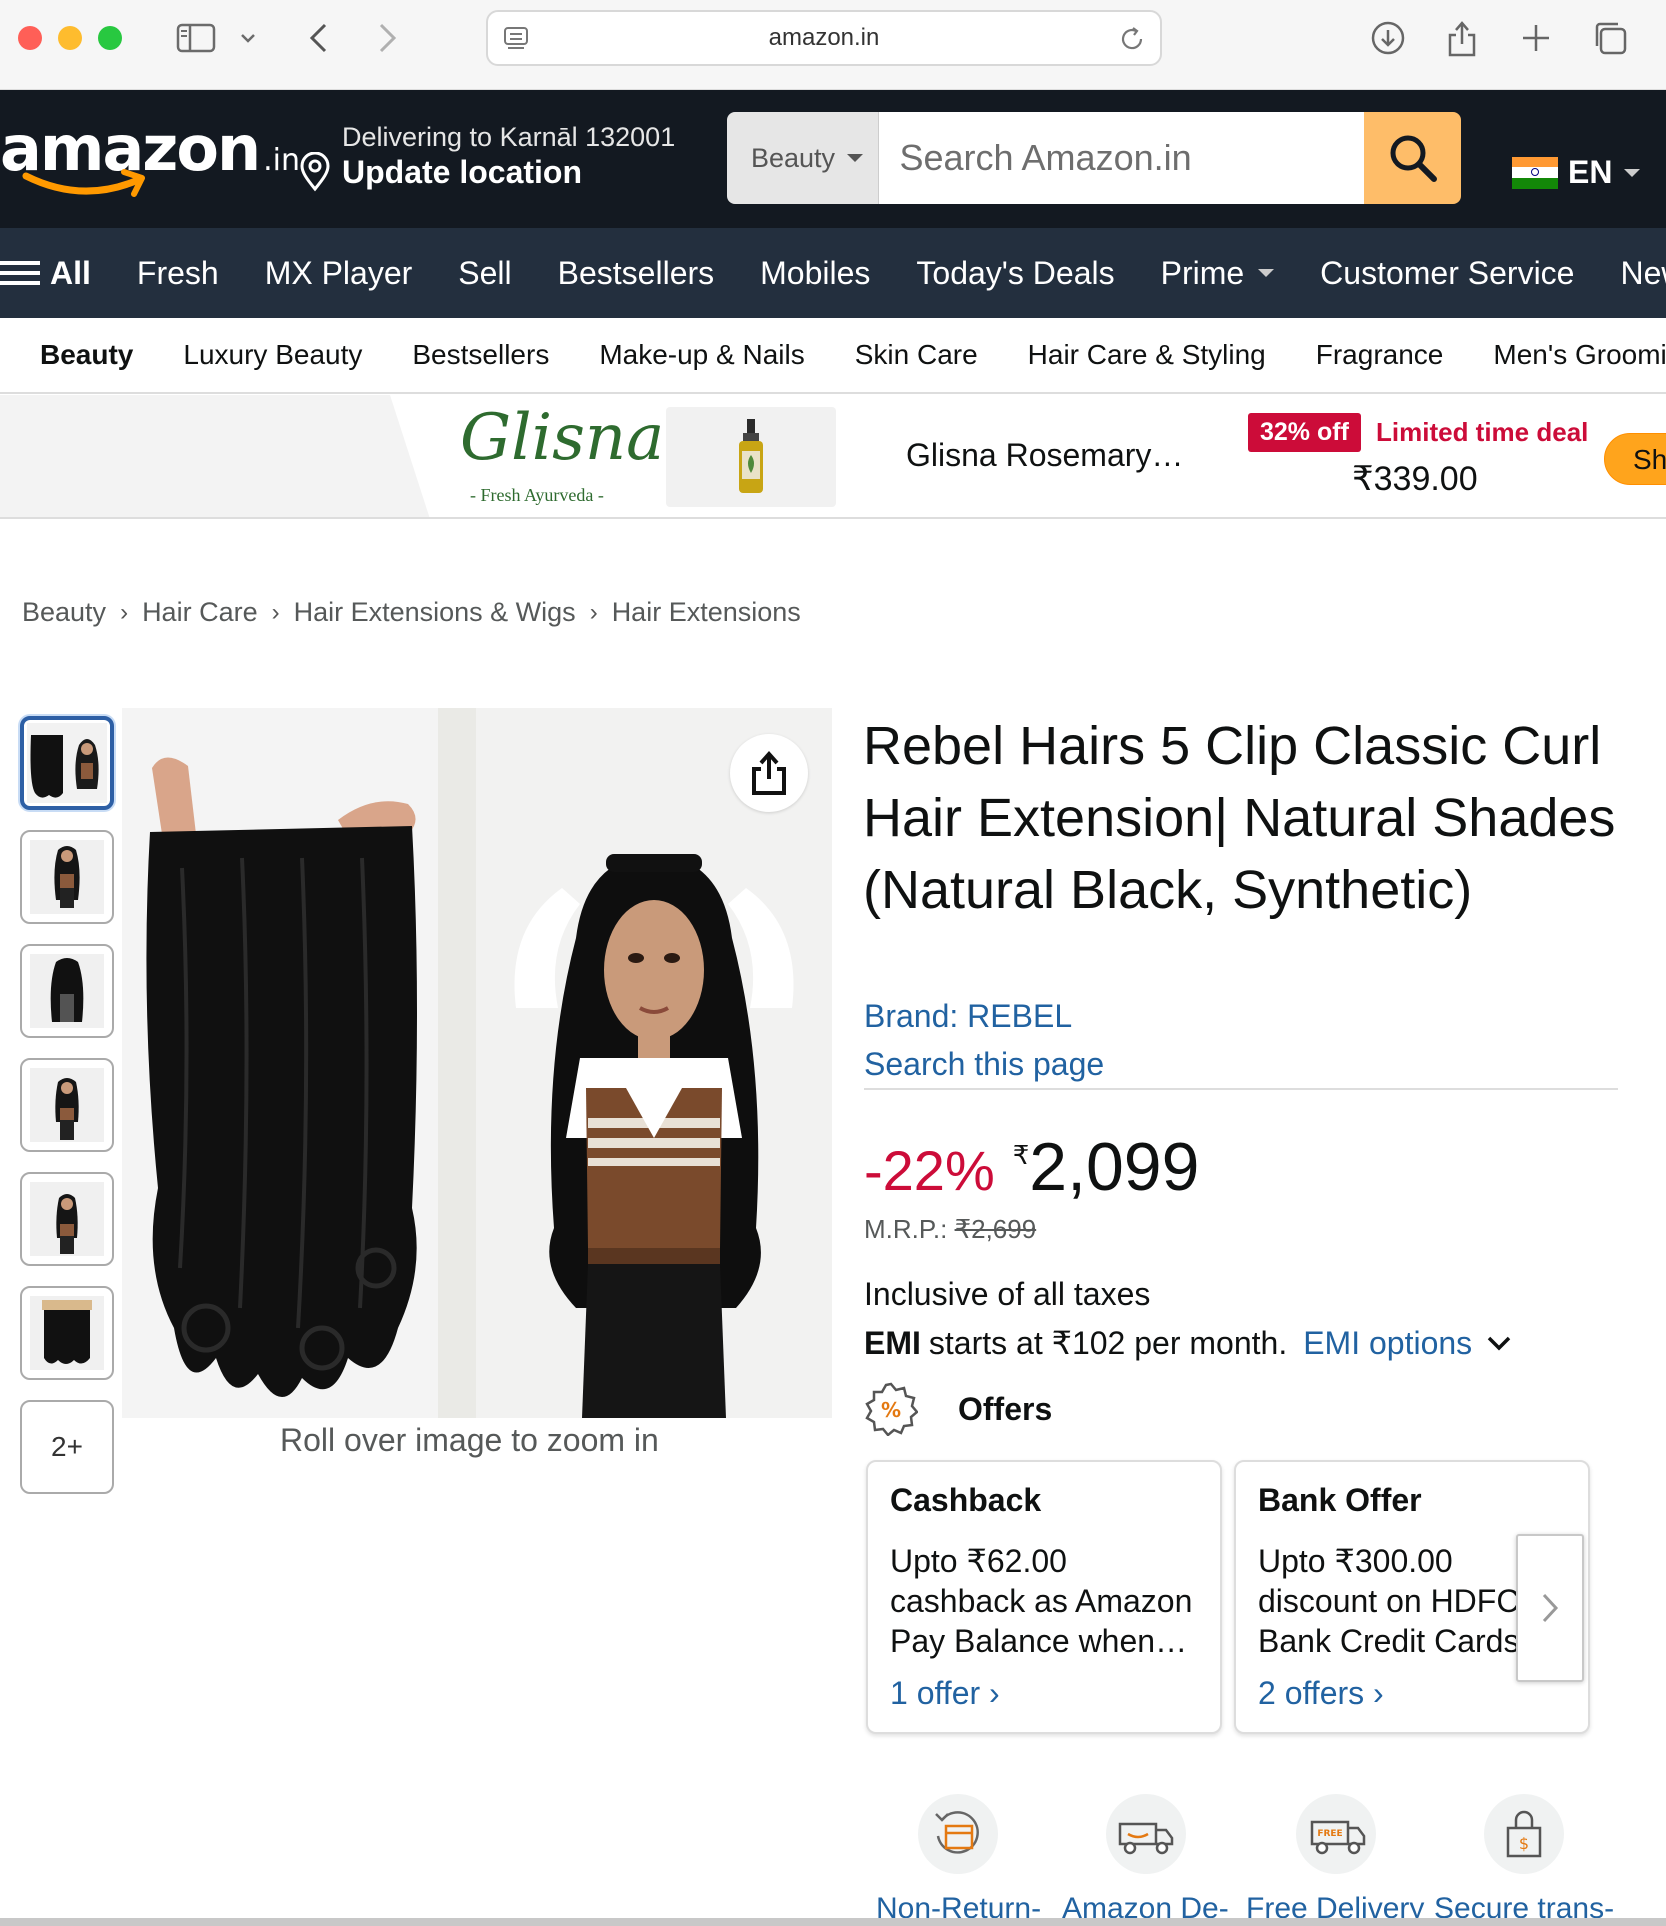 Image resolution: width=1666 pixels, height=1926 pixels. What do you see at coordinates (509, 137) in the screenshot?
I see `delivery-address: Delivering to Karnāl 132001` at bounding box center [509, 137].